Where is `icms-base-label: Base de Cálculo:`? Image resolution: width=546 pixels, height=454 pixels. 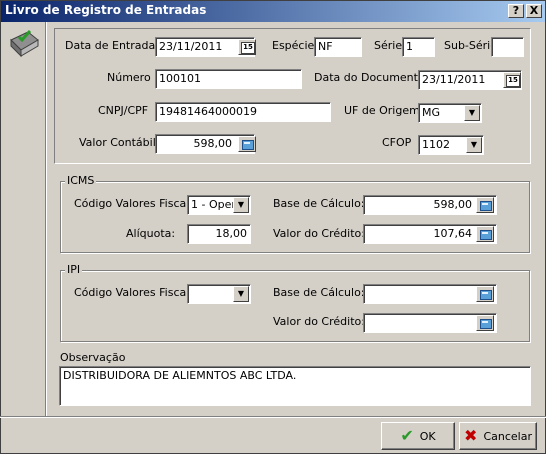 icms-base-label: Base de Cálculo: is located at coordinates (319, 203).